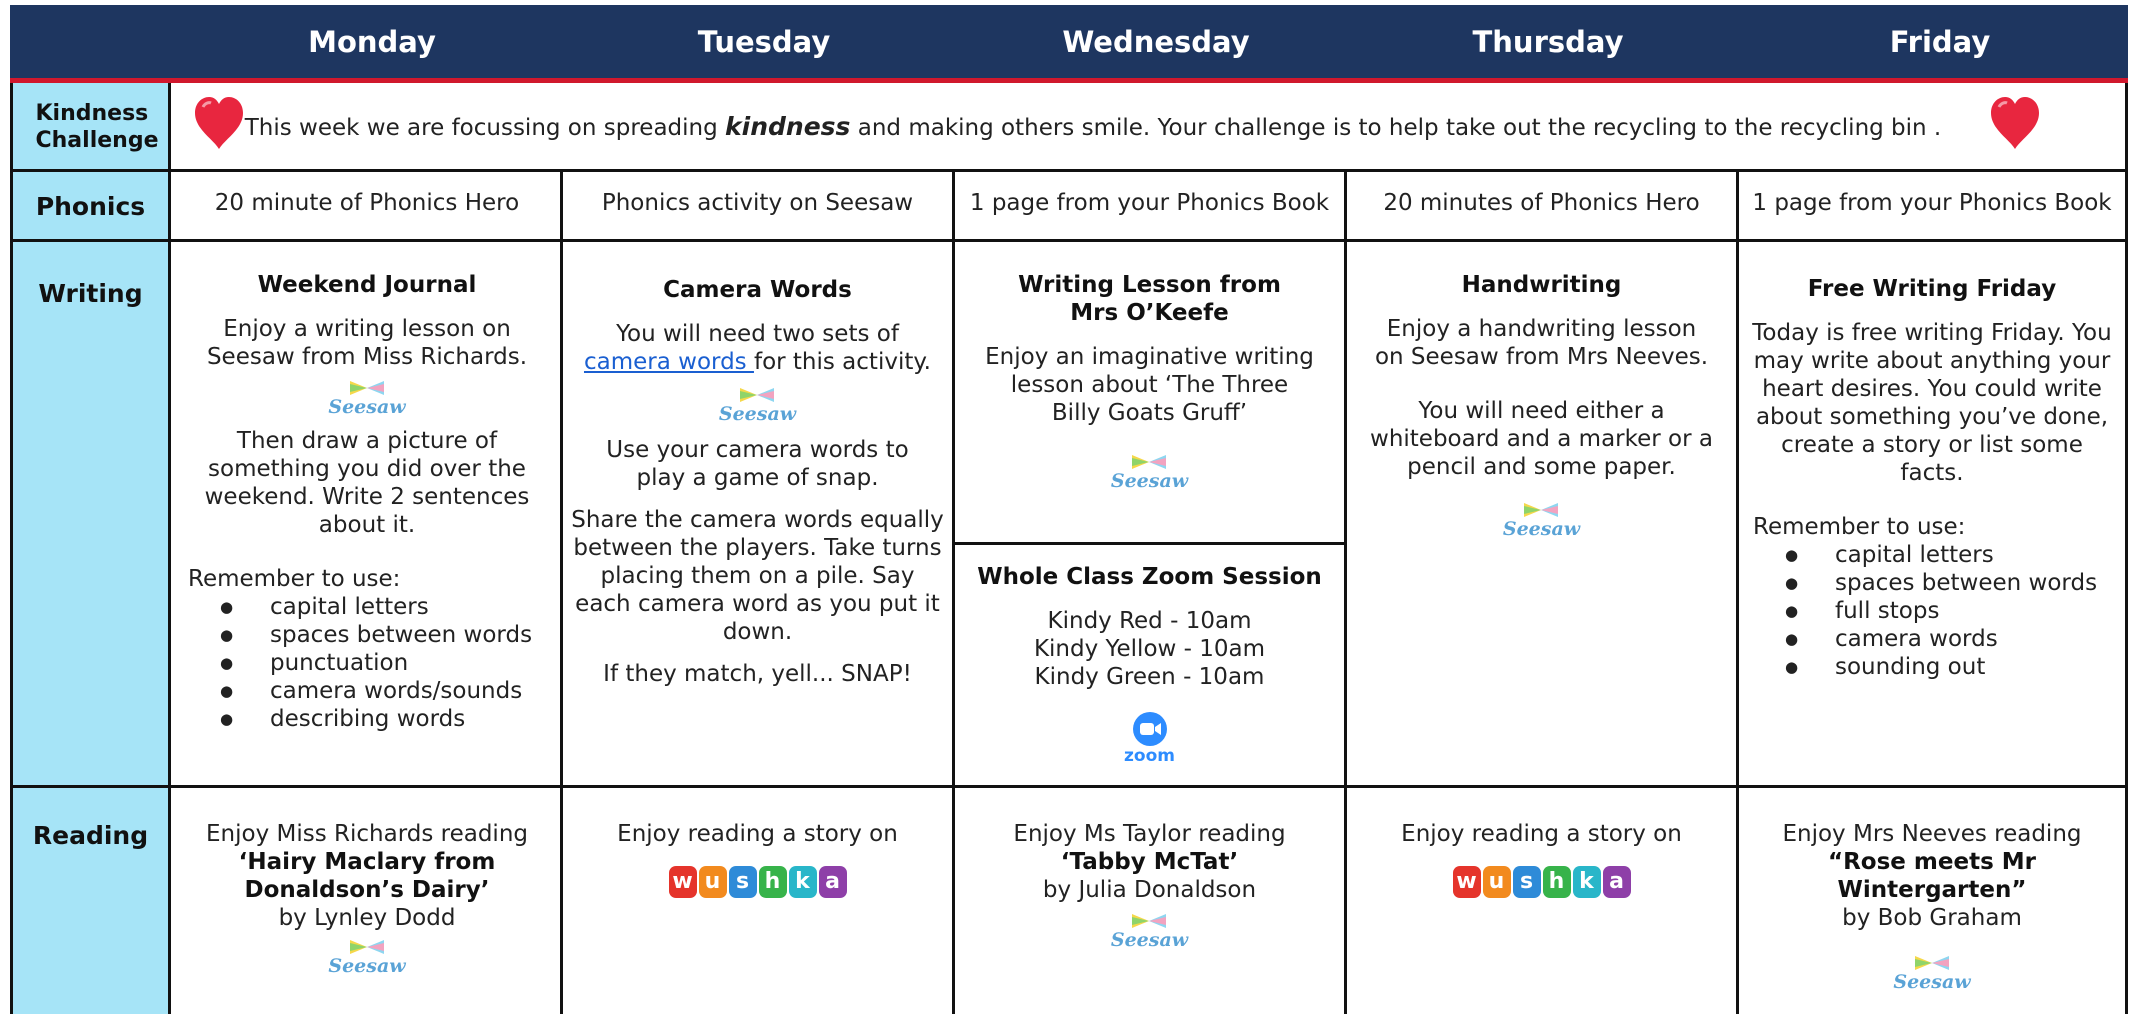  I want to click on phonics-monday: 20 minute of Phonics Hero, so click(367, 203).